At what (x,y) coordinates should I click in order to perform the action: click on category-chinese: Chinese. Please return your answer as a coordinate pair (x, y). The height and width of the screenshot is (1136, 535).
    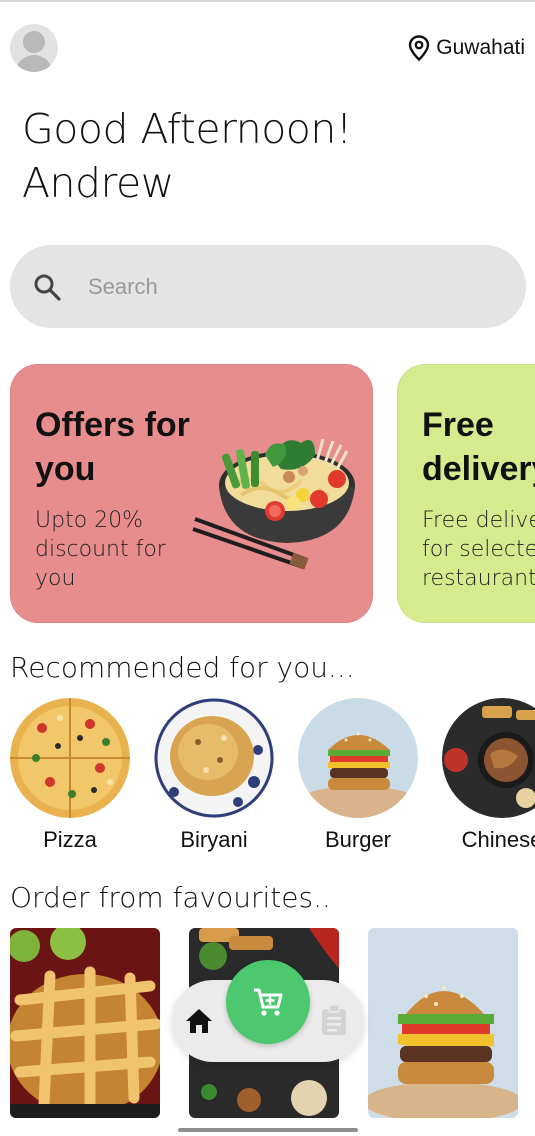
    Looking at the image, I should click on (488, 775).